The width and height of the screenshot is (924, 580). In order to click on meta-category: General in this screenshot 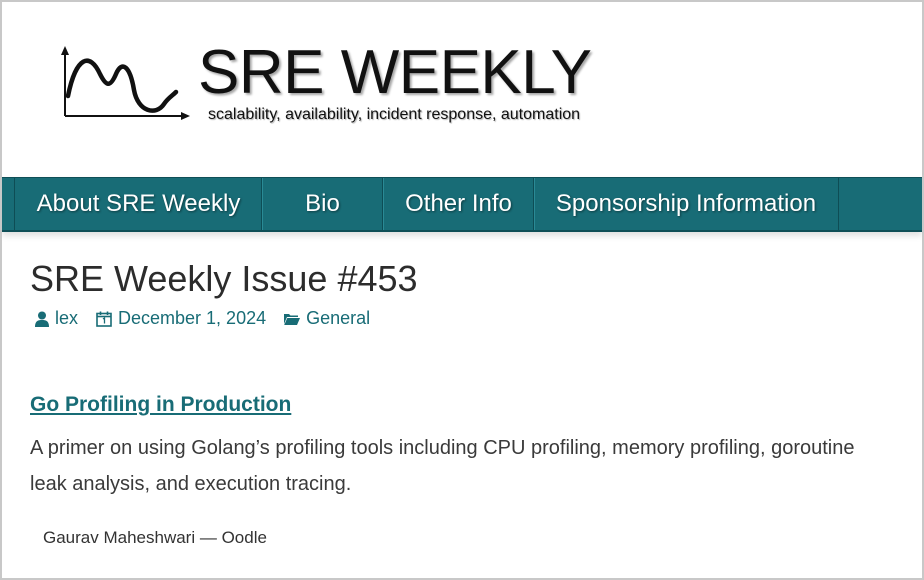, I will do `click(327, 318)`.